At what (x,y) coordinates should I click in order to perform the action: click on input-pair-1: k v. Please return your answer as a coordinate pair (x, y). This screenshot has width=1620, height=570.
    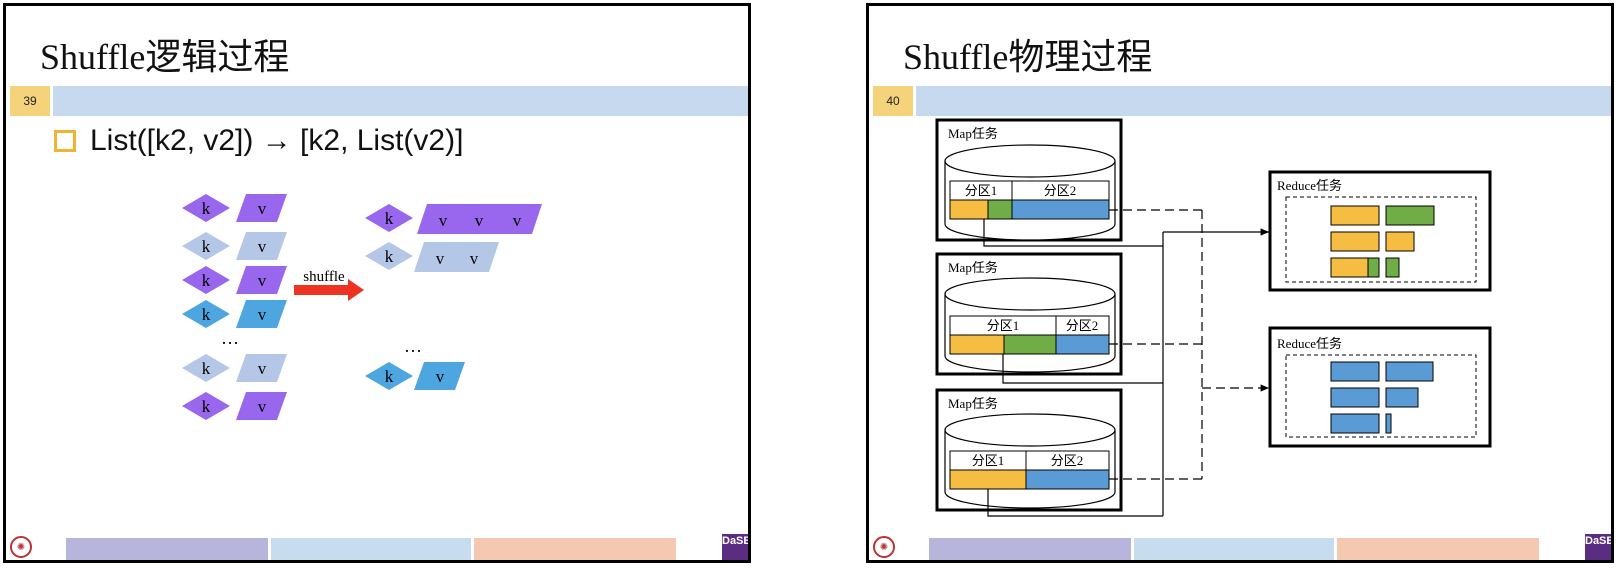
    Looking at the image, I should click on (234, 208).